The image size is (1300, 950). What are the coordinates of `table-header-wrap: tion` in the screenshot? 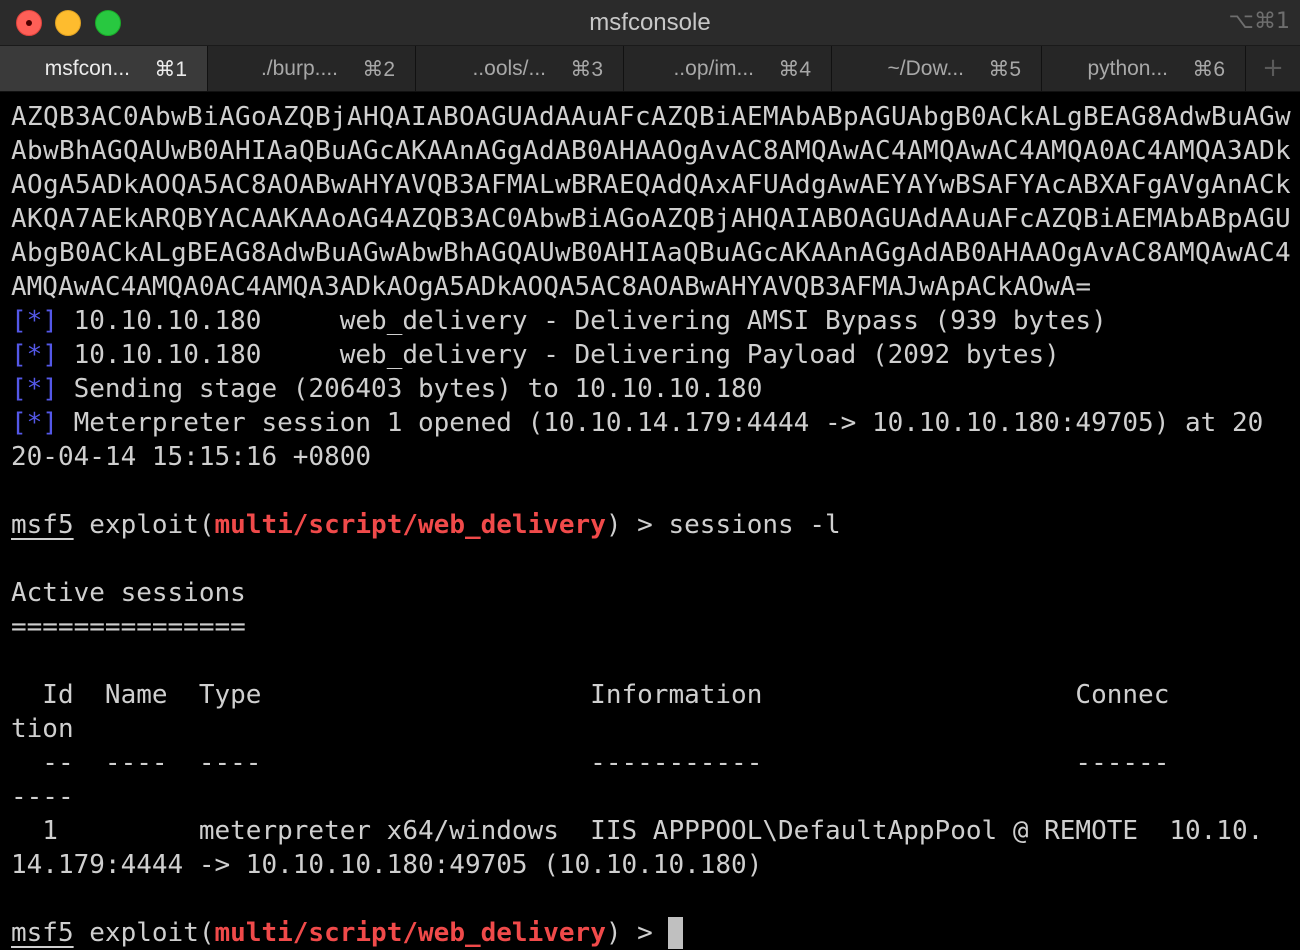 It's located at (42, 729).